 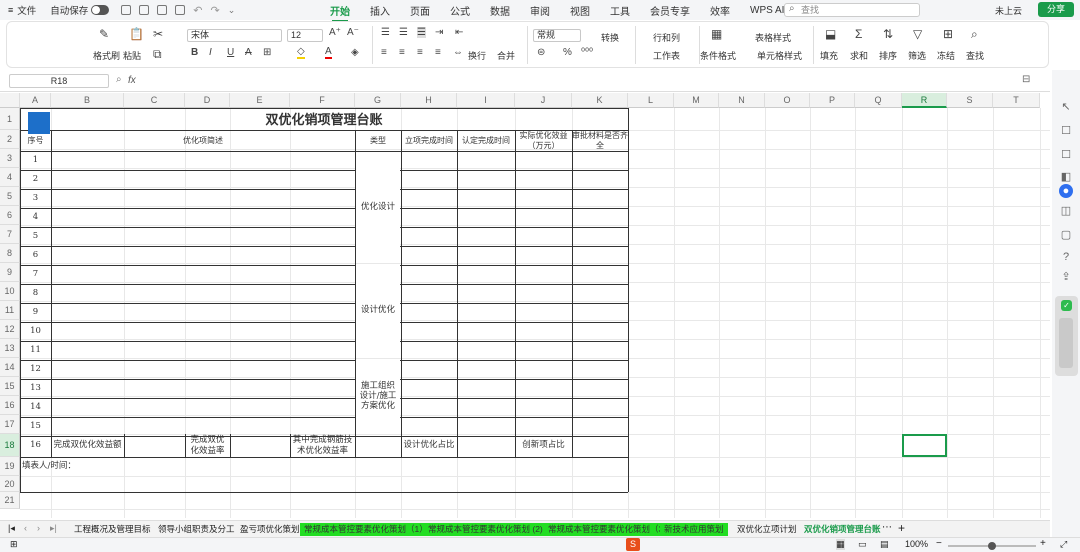 I want to click on sheet-tab-5: 常规成本管控要素优化策划（3）, so click(x=610, y=529).